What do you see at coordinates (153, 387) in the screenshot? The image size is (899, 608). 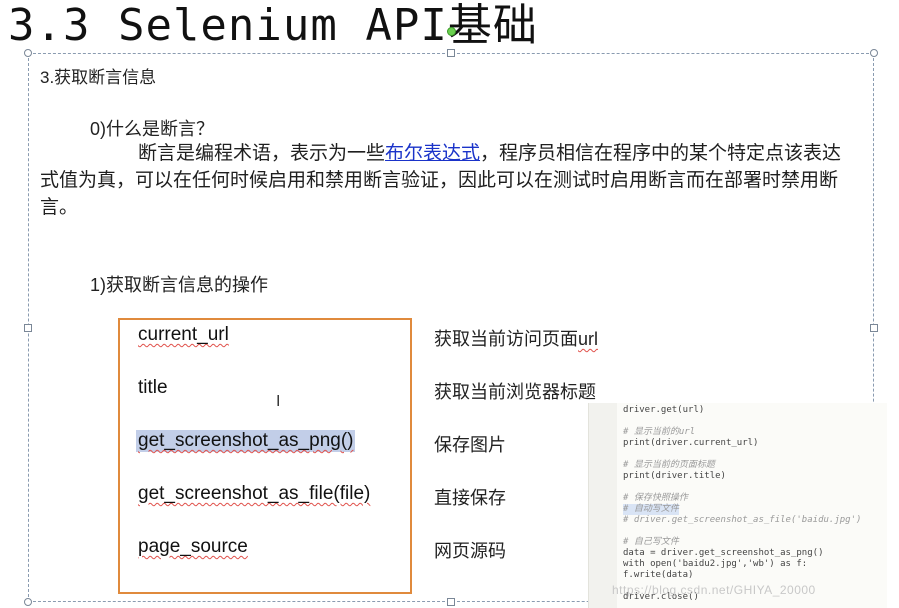 I see `method-title: title` at bounding box center [153, 387].